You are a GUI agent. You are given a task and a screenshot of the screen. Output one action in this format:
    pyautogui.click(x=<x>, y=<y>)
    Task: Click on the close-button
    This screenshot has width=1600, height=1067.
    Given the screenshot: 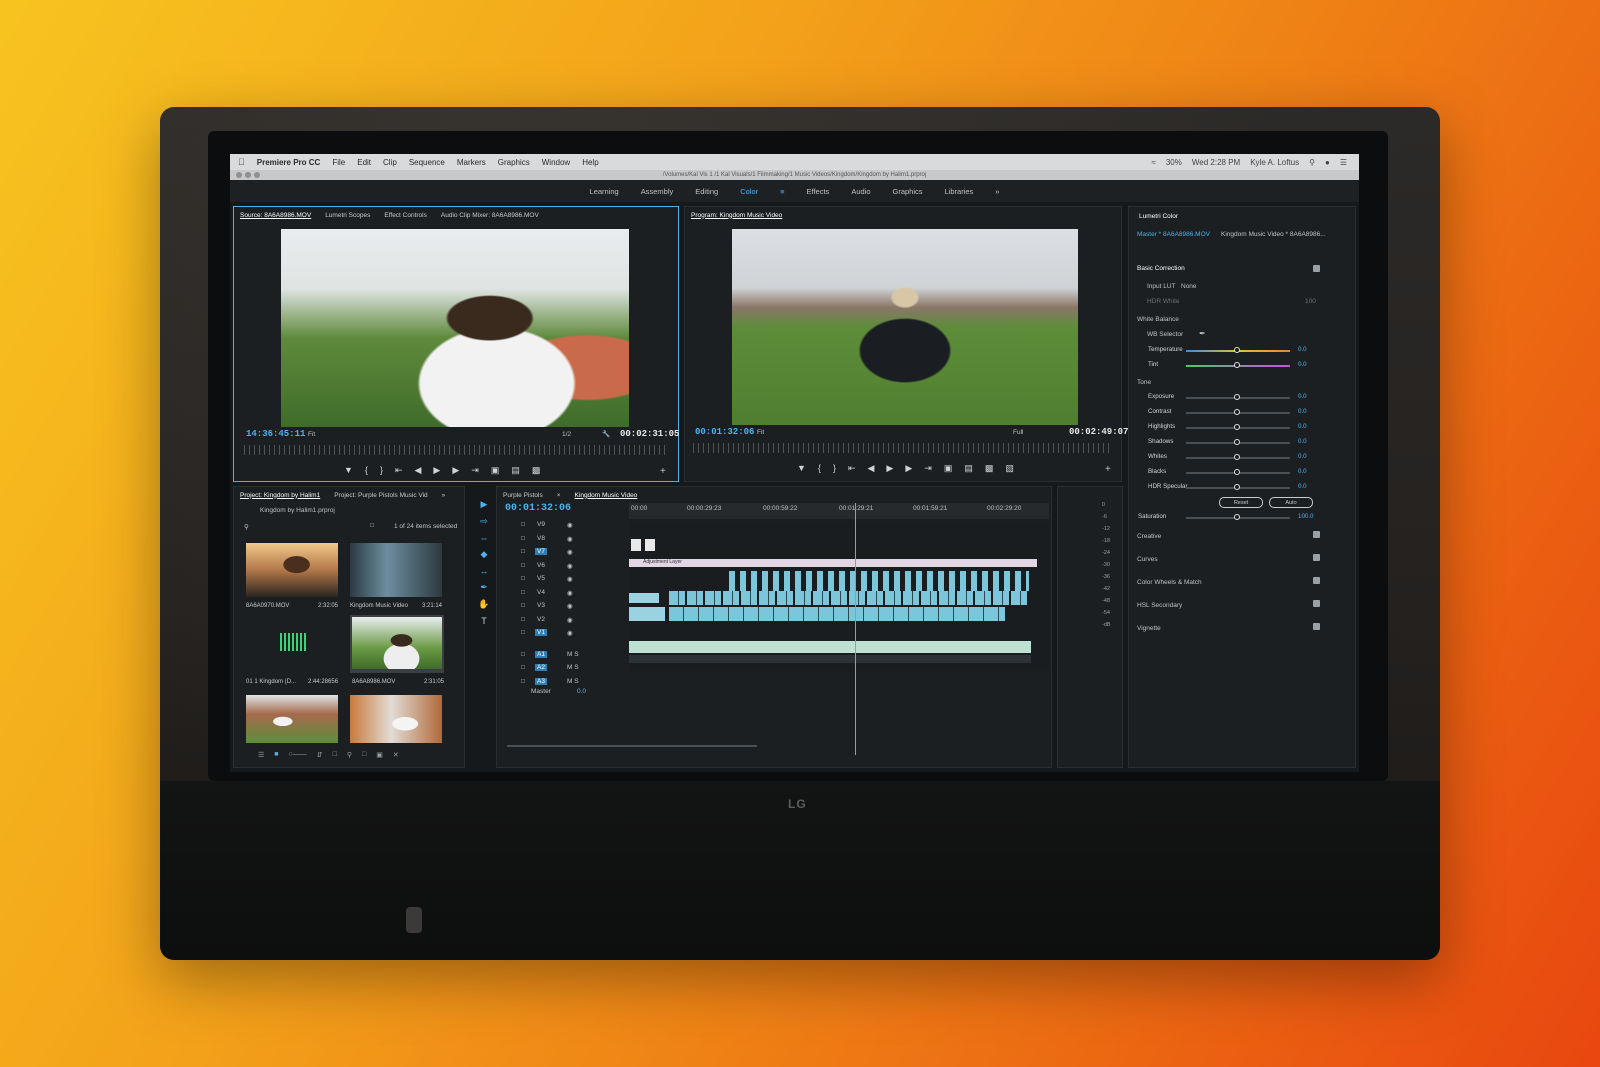 What is the action you would take?
    pyautogui.click(x=239, y=175)
    